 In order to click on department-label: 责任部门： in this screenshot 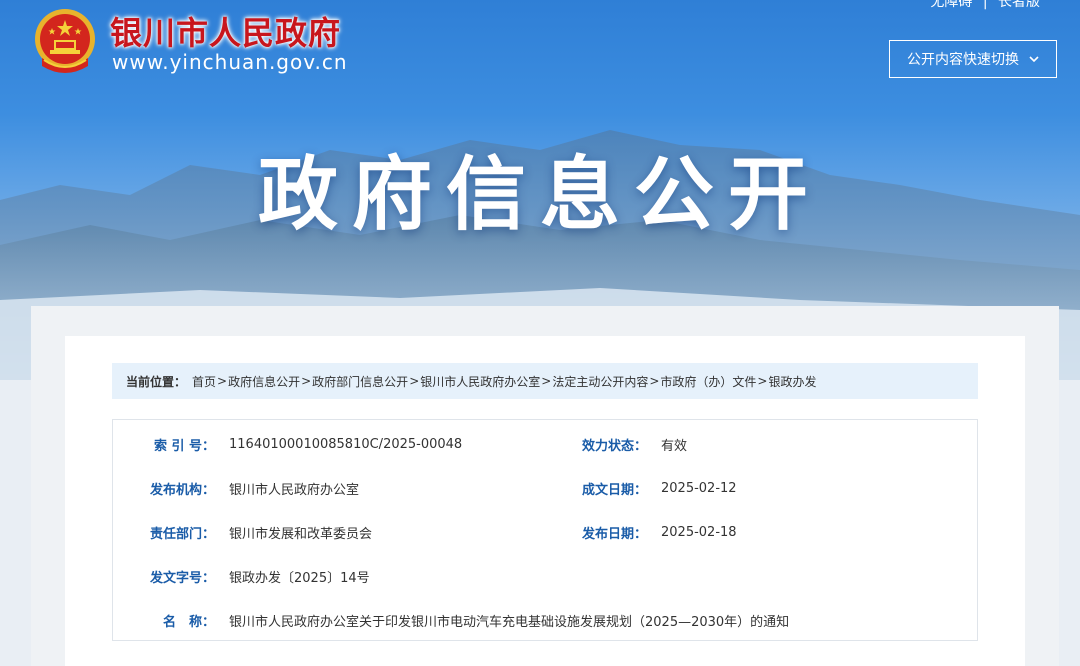, I will do `click(182, 534)`.